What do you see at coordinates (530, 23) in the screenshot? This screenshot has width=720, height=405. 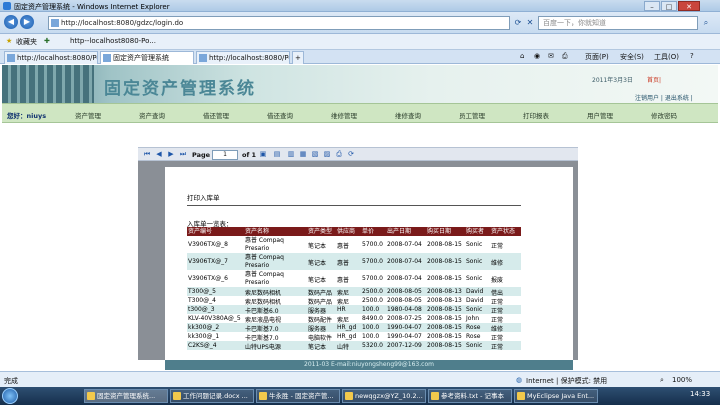 I see `stop-icon: ✕` at bounding box center [530, 23].